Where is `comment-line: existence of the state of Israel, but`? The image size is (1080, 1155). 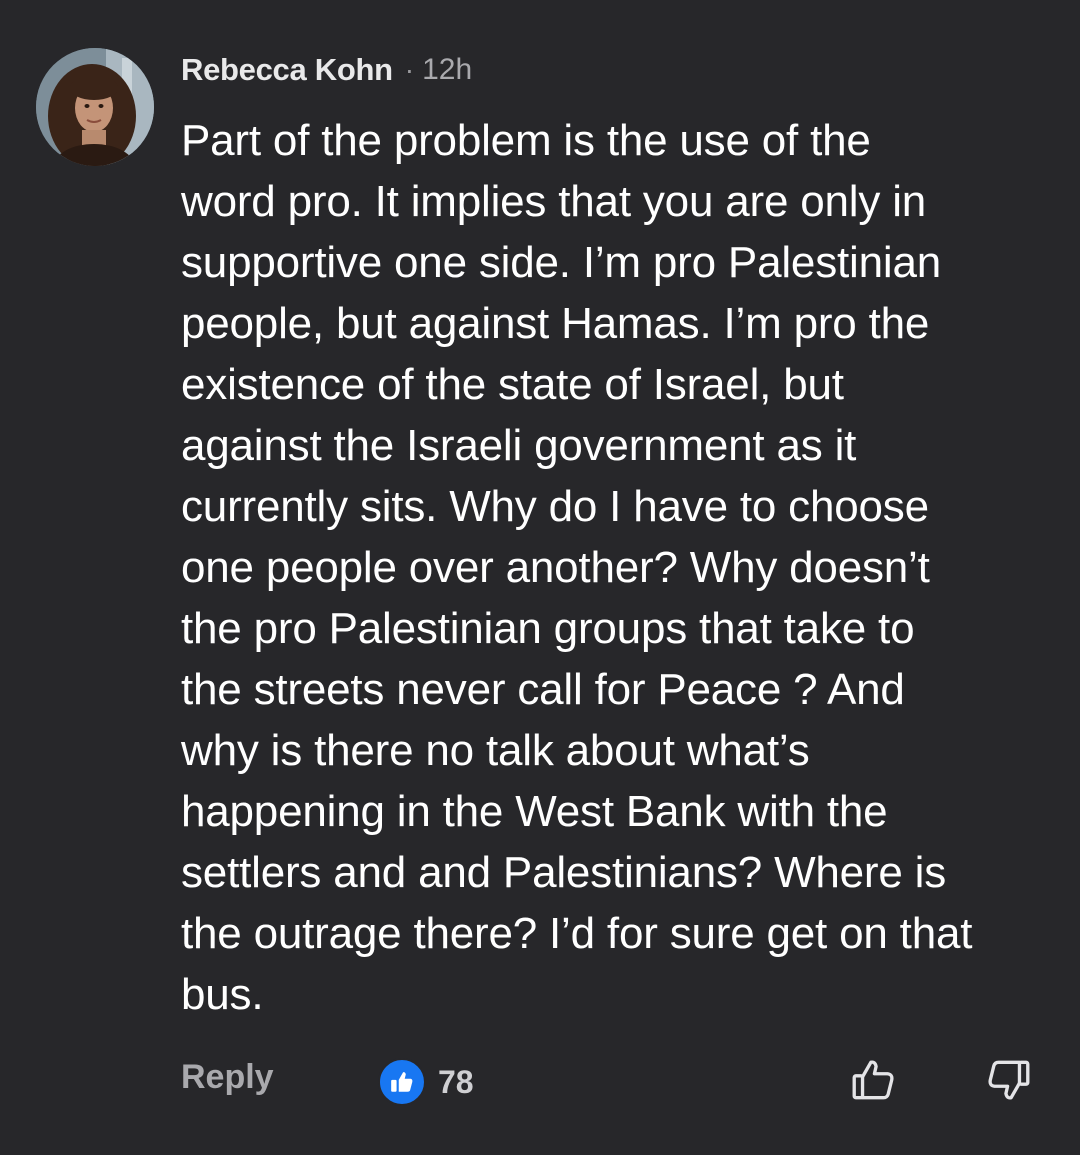
comment-line: existence of the state of Israel, but is located at coordinates (512, 384).